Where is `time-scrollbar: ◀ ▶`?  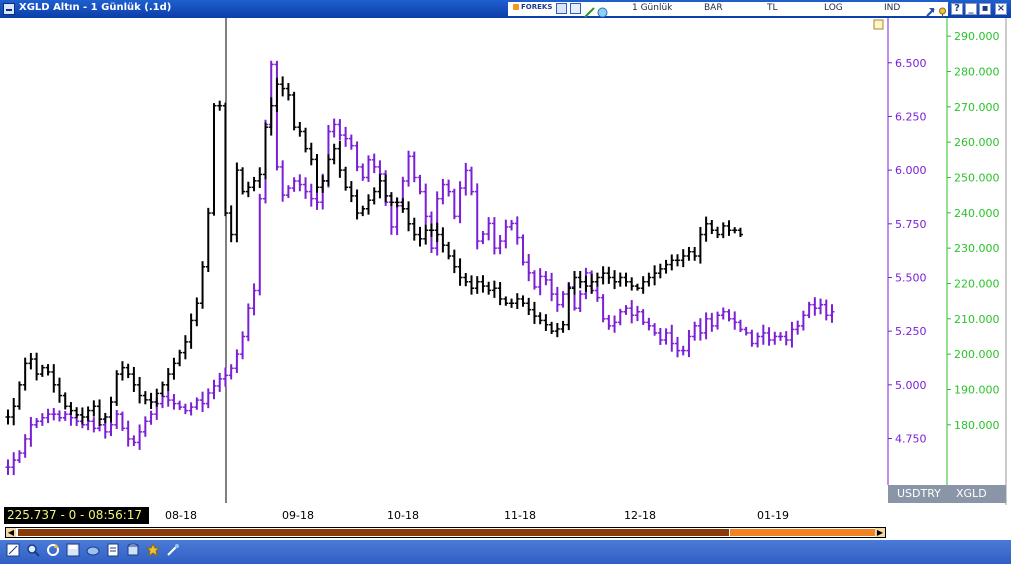
time-scrollbar: ◀ ▶ is located at coordinates (445, 532).